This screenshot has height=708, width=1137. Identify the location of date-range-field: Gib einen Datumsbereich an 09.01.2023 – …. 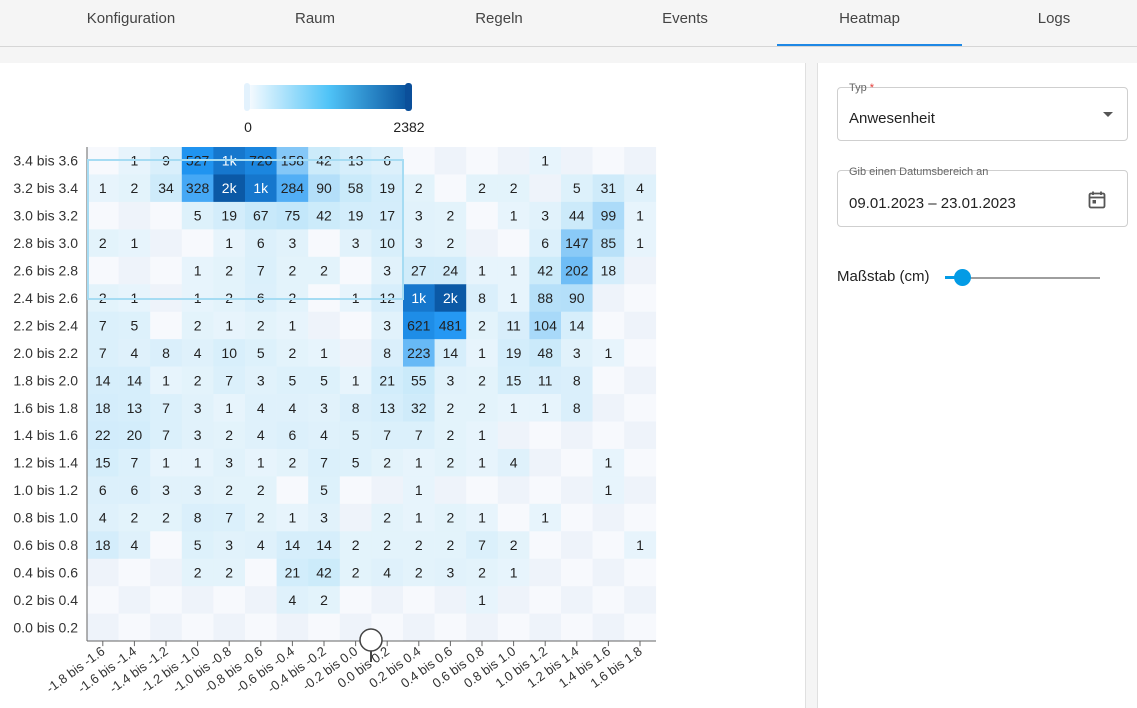
(982, 196).